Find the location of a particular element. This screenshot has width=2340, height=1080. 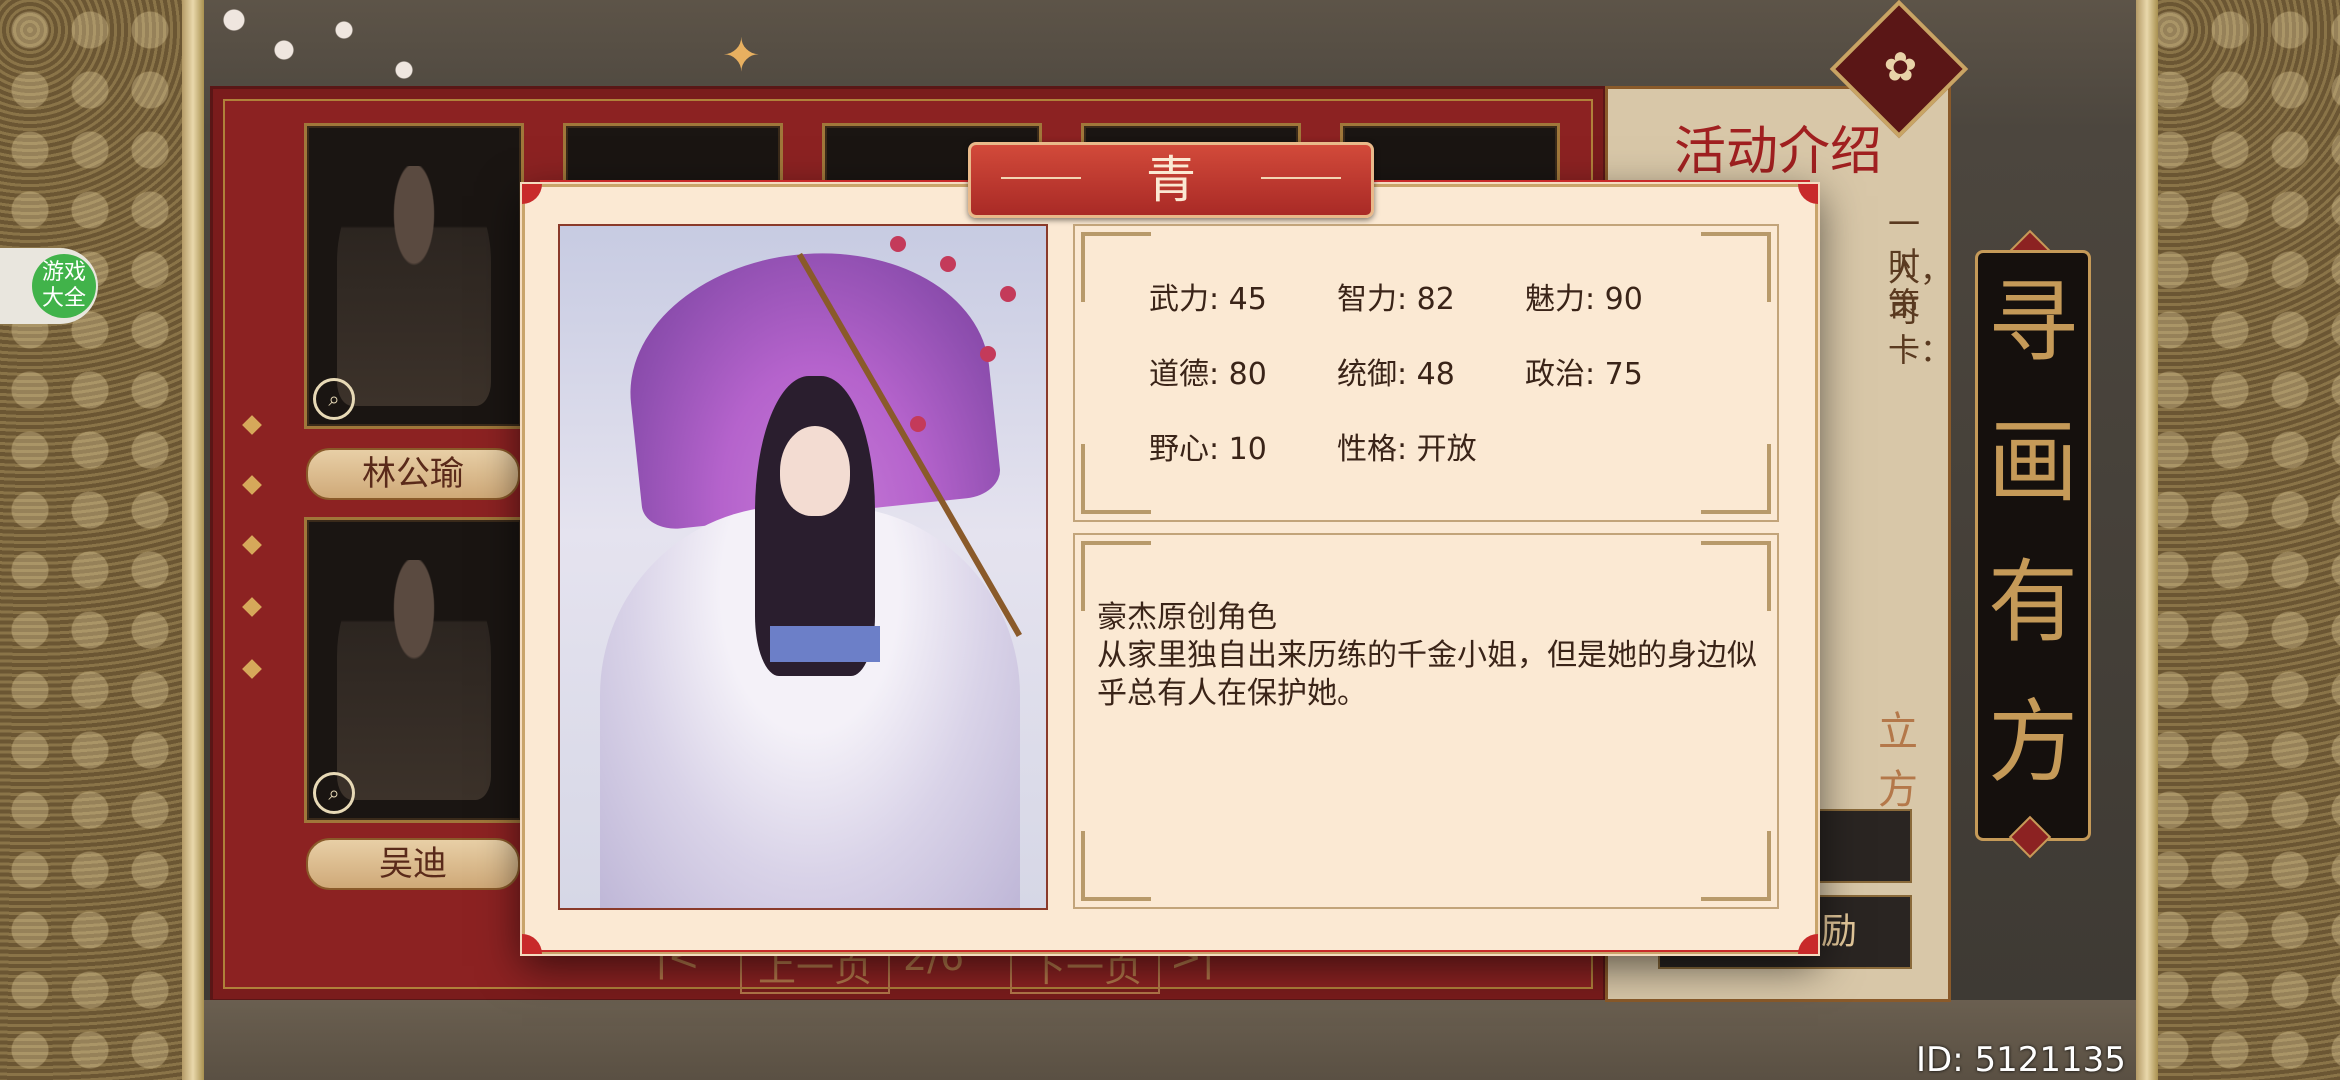

description-box: 豪杰原创角色 从家里独自出来历练的千金小姐，但是她的身边似 乎总有人在保护她。 is located at coordinates (1426, 721).